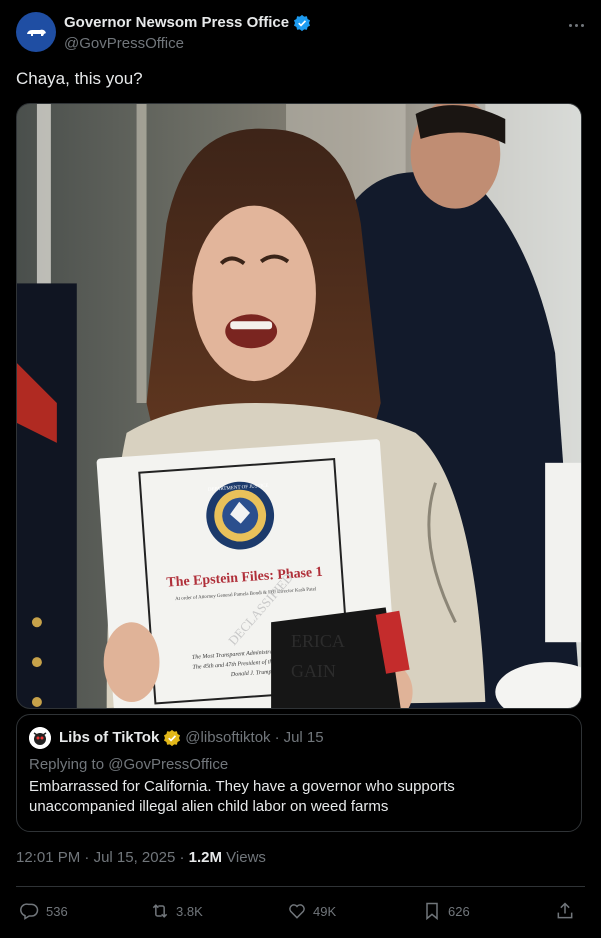  What do you see at coordinates (313, 671) in the screenshot?
I see `hat-text-2: GAIN` at bounding box center [313, 671].